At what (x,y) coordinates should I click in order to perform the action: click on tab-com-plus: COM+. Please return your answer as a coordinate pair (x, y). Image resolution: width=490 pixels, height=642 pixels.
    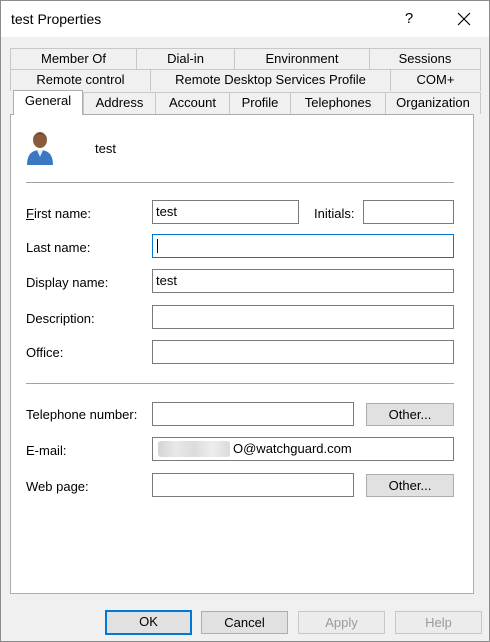
    Looking at the image, I should click on (435, 80).